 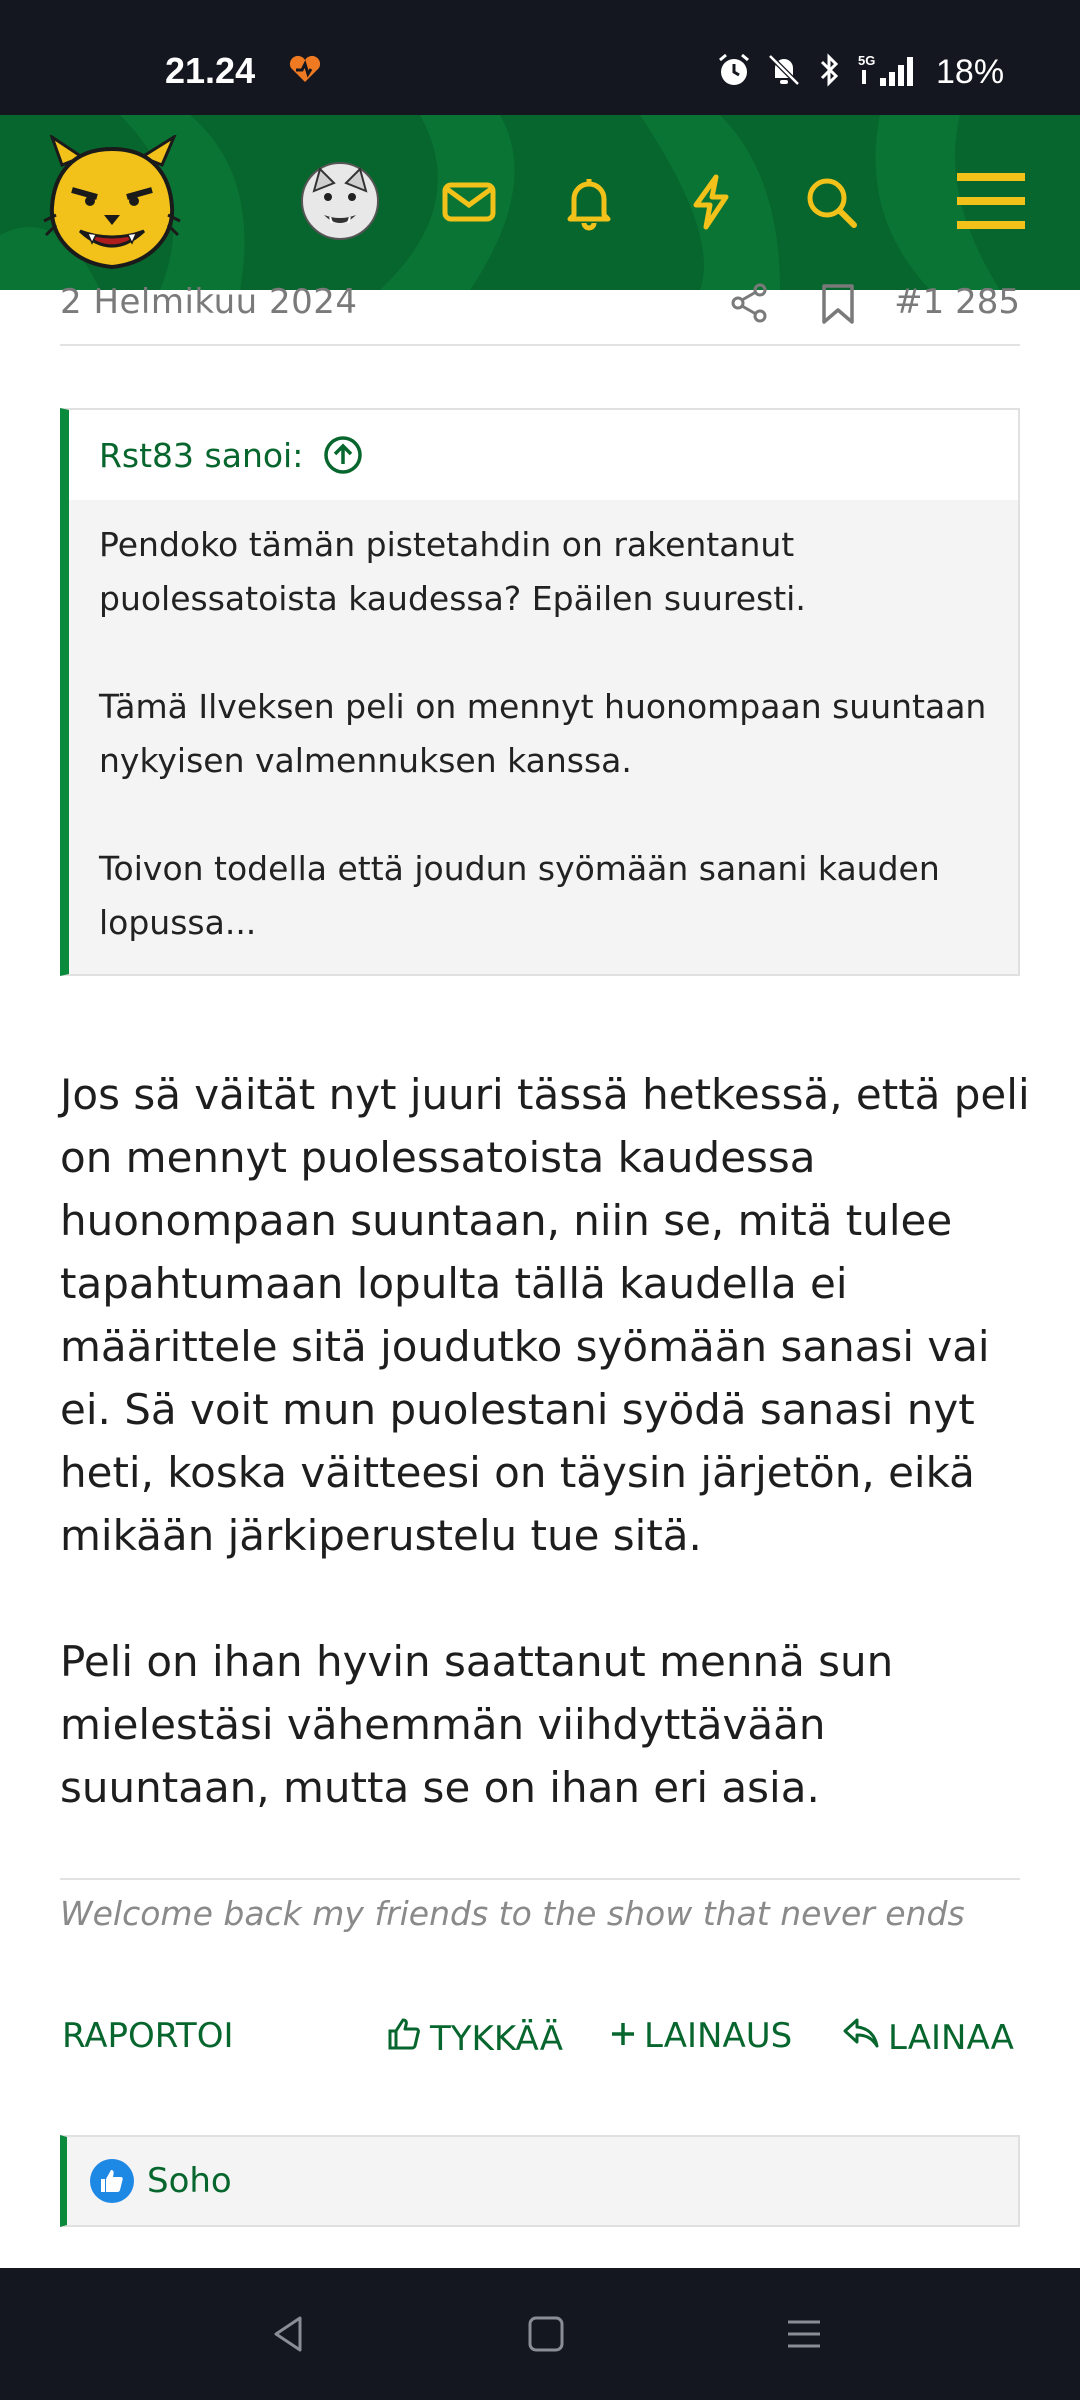 I want to click on post-date: 2 Helmikuu 2024, so click(x=209, y=302).